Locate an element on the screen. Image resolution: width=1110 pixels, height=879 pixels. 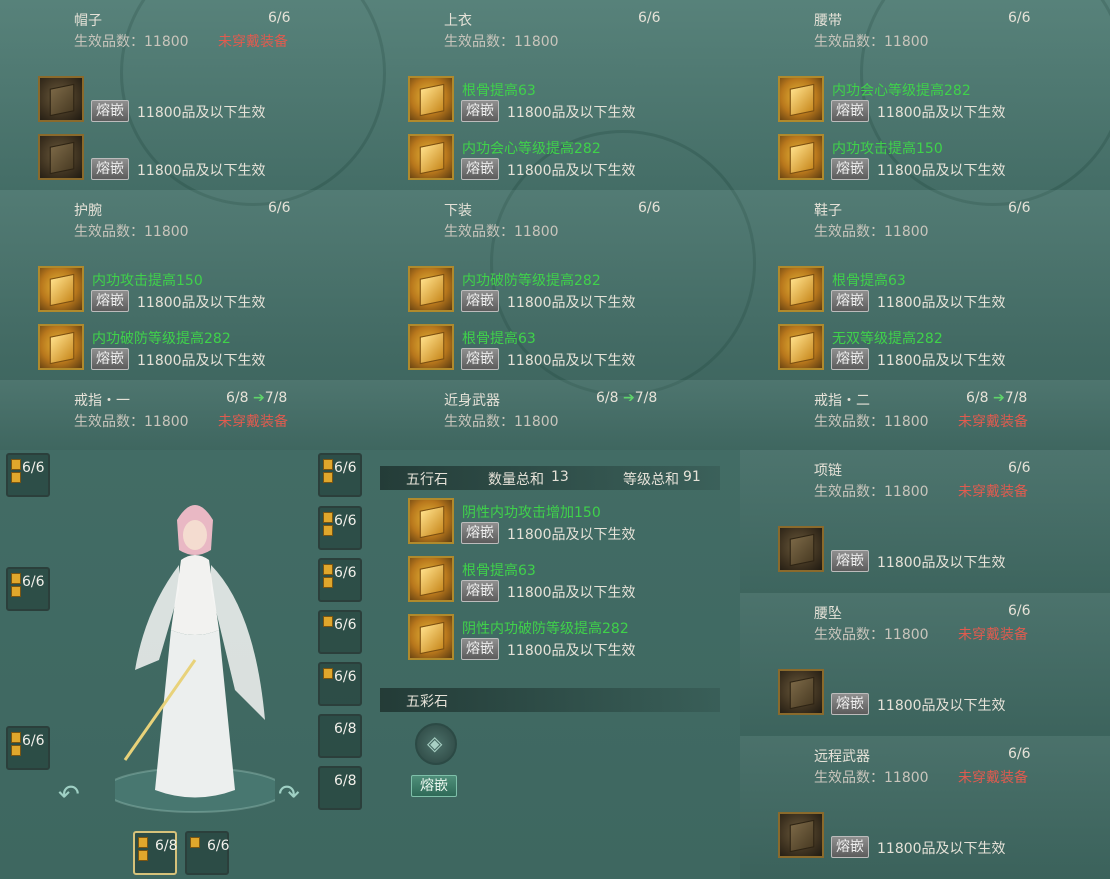
wuxing-count-label: 数量总和 is located at coordinates (516, 480).